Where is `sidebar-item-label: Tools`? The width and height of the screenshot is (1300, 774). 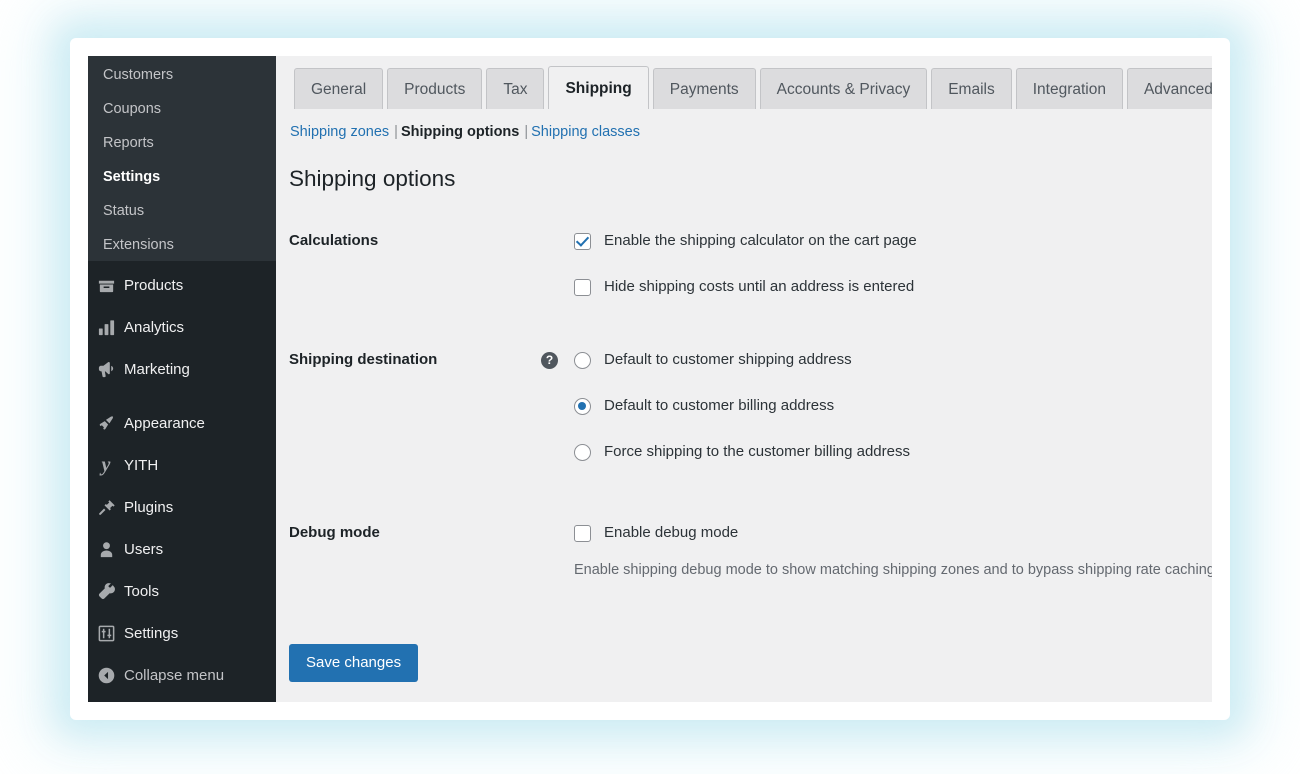 sidebar-item-label: Tools is located at coordinates (142, 591).